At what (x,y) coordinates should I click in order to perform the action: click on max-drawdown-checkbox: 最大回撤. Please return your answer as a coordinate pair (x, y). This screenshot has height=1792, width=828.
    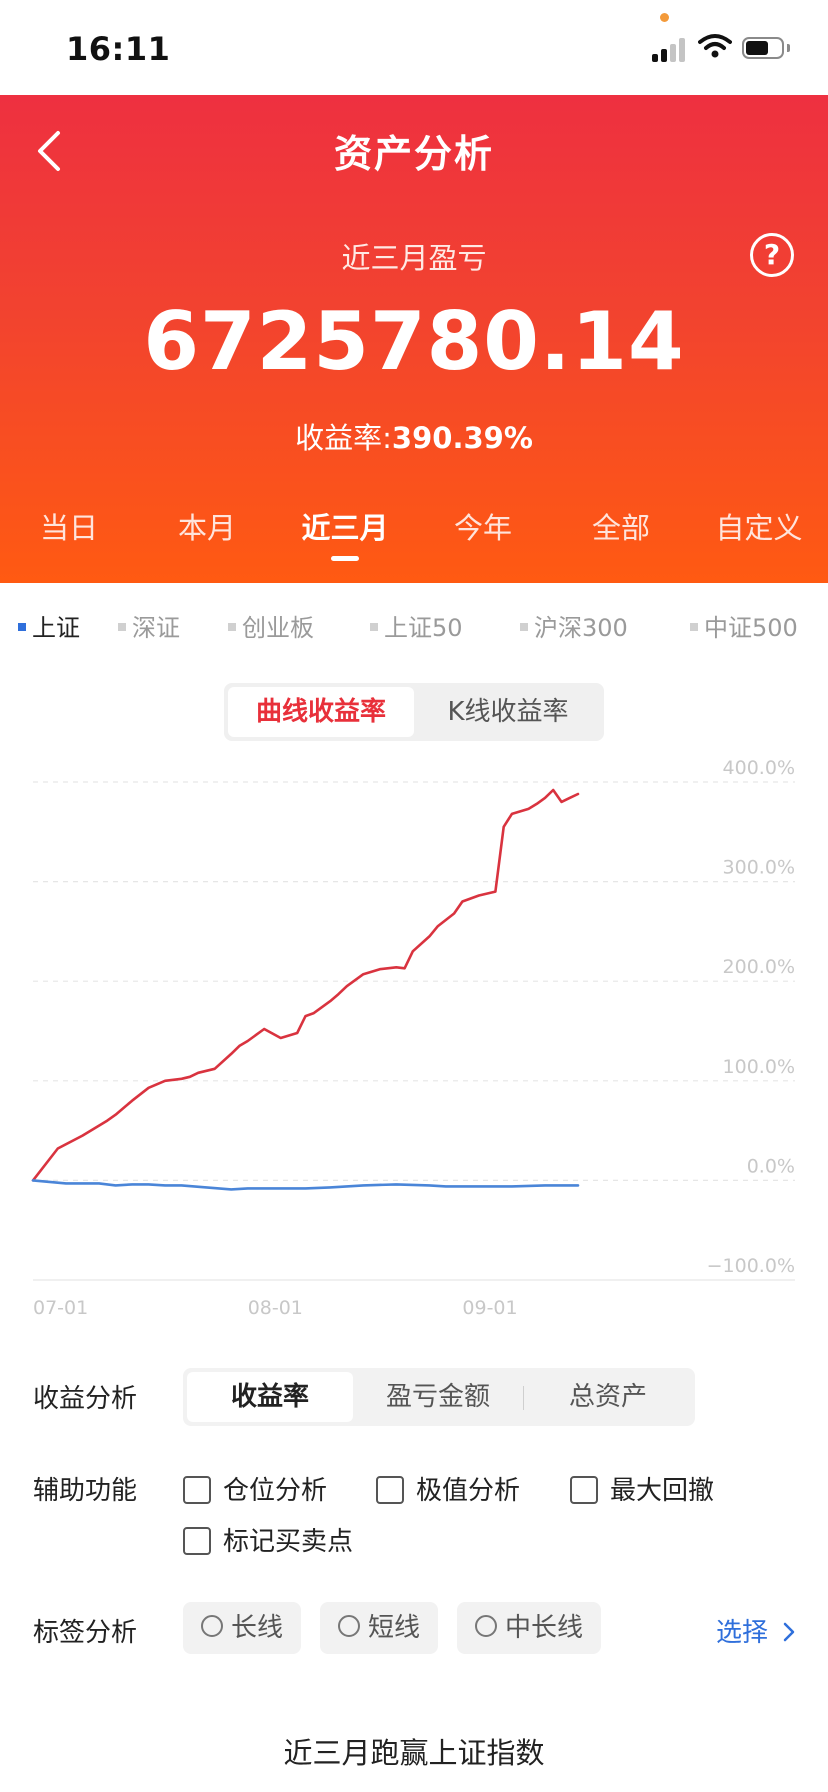
    Looking at the image, I should click on (642, 1488).